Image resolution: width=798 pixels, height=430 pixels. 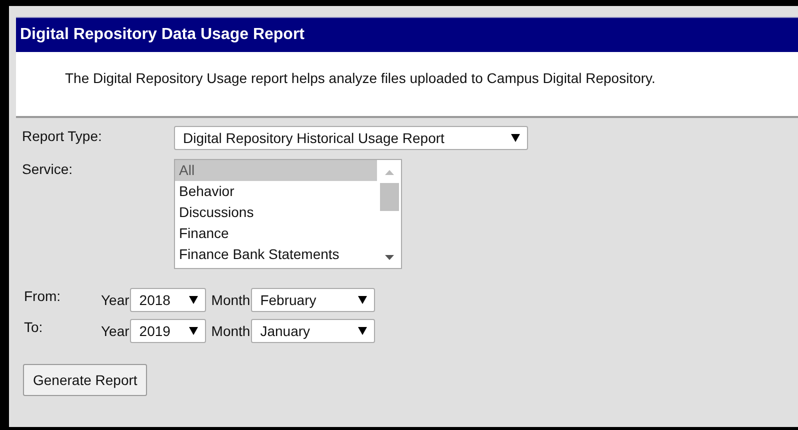 What do you see at coordinates (389, 257) in the screenshot?
I see `scroll-down-icon` at bounding box center [389, 257].